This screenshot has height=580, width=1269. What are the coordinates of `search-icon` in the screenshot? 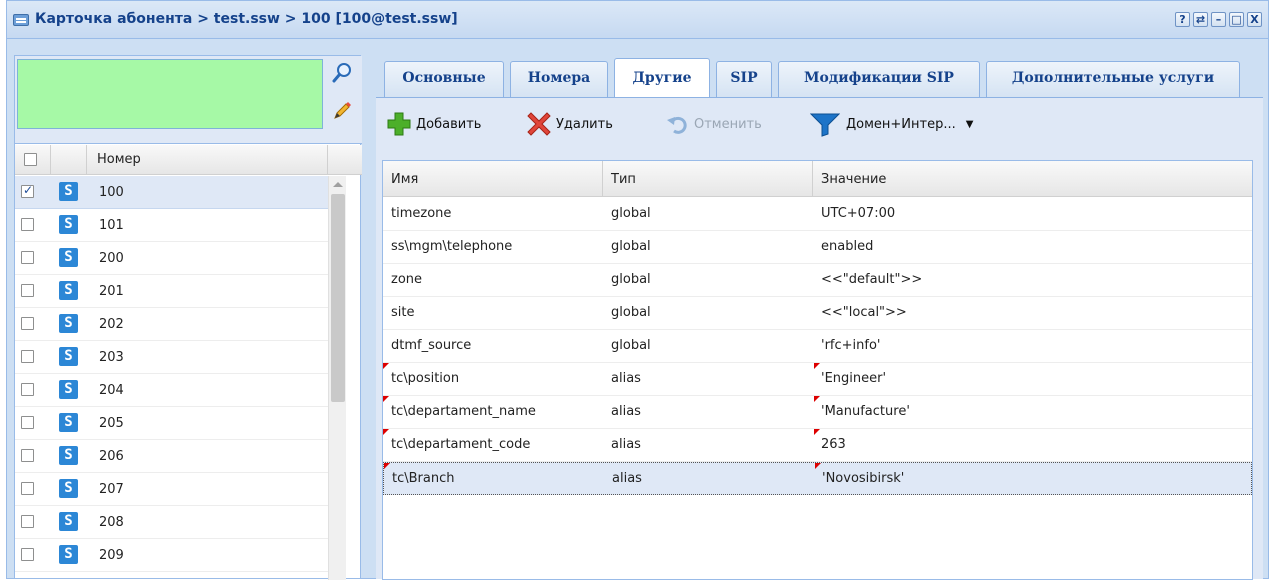 It's located at (342, 73).